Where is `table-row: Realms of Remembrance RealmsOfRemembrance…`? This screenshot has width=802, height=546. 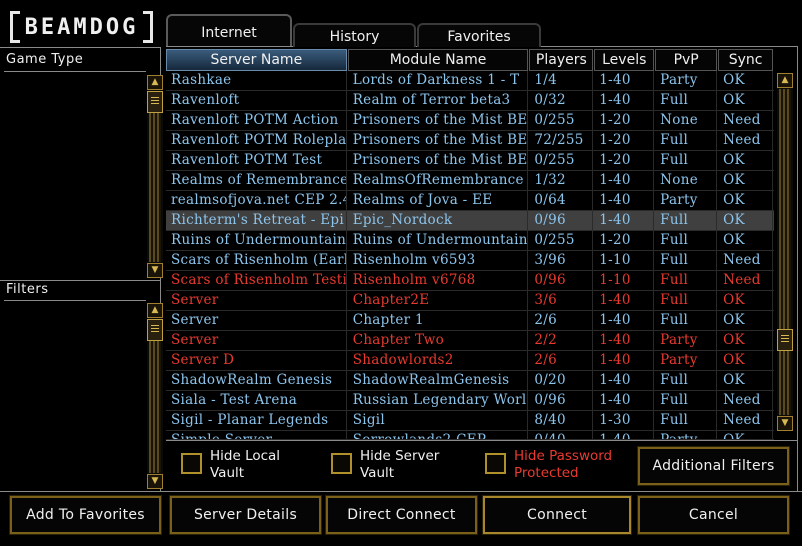 table-row: Realms of Remembrance RealmsOfRemembrance… is located at coordinates (470, 181).